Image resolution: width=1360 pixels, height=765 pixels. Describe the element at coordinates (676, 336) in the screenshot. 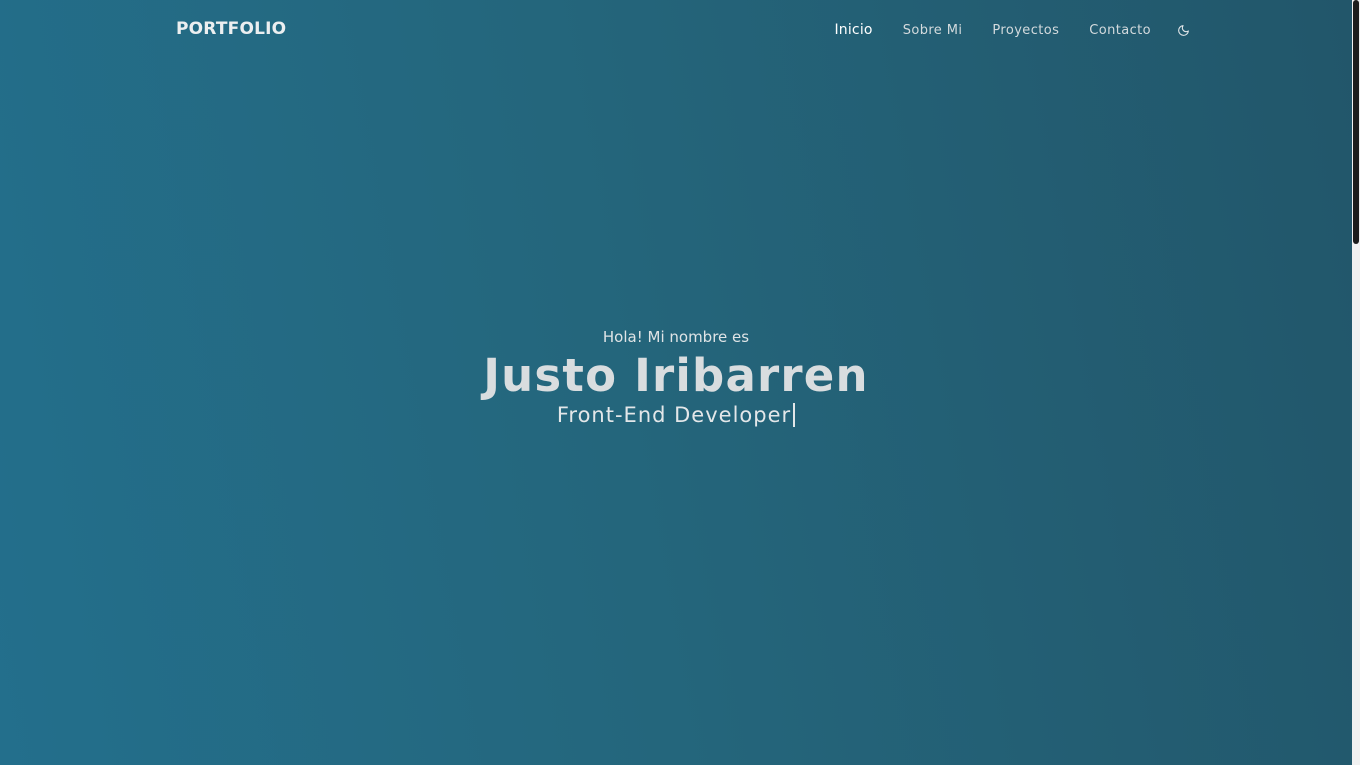

I see `hero-greeting: Hola! Mi nombre es` at that location.